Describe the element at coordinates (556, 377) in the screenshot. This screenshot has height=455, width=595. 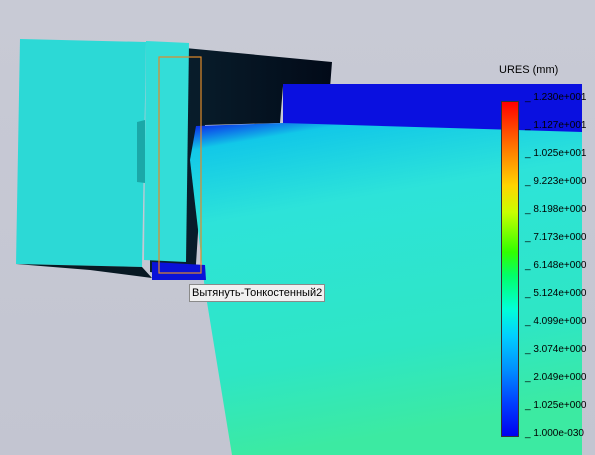
I see `legend-tick: _ 2.049e+000` at that location.